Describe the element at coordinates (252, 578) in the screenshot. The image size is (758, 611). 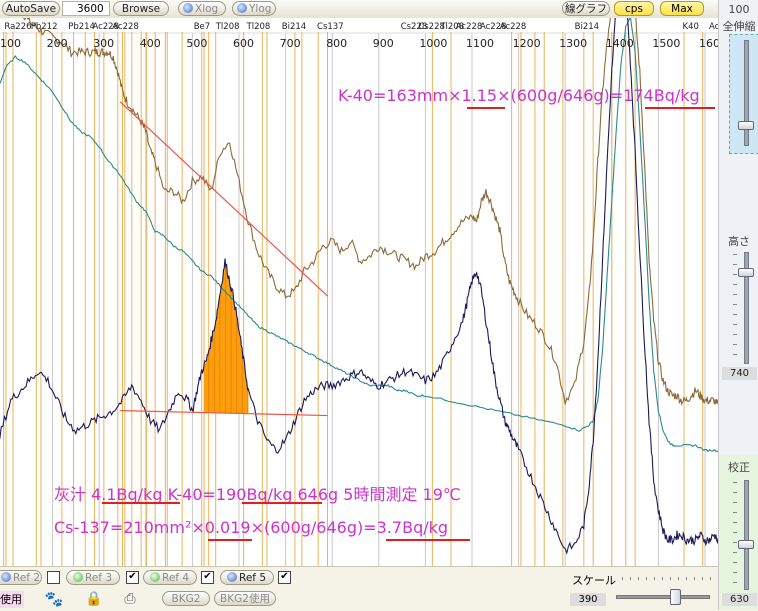
I see `ref5-label: Ref 5` at that location.